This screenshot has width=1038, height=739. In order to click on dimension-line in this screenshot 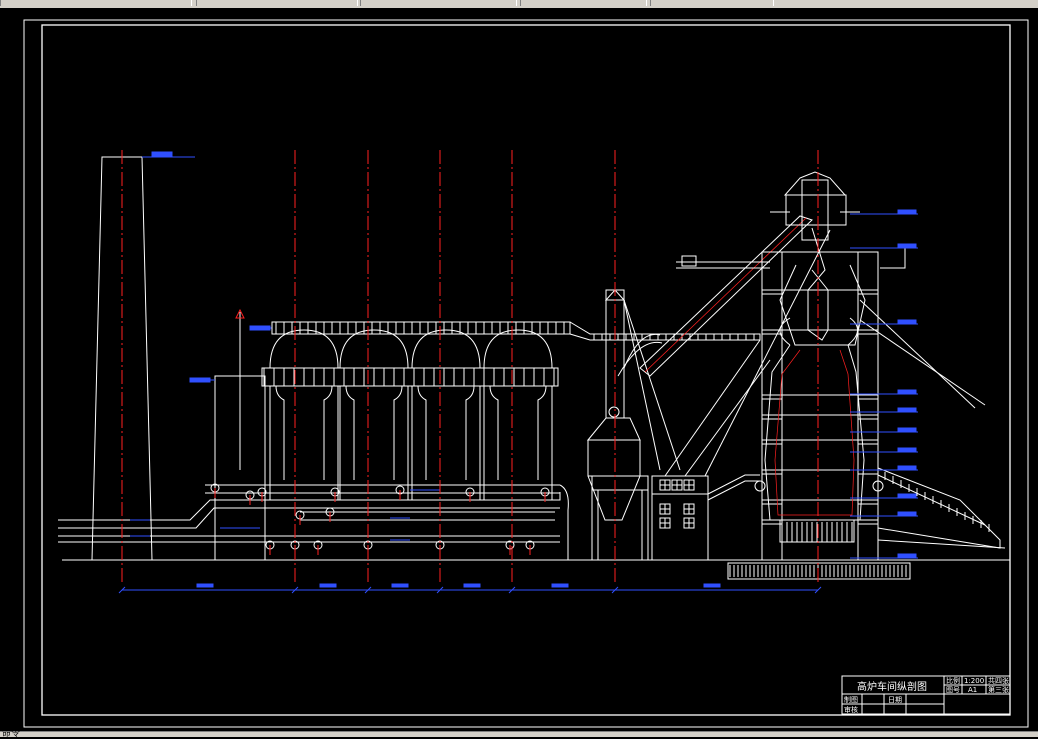, I will do `click(470, 588)`.